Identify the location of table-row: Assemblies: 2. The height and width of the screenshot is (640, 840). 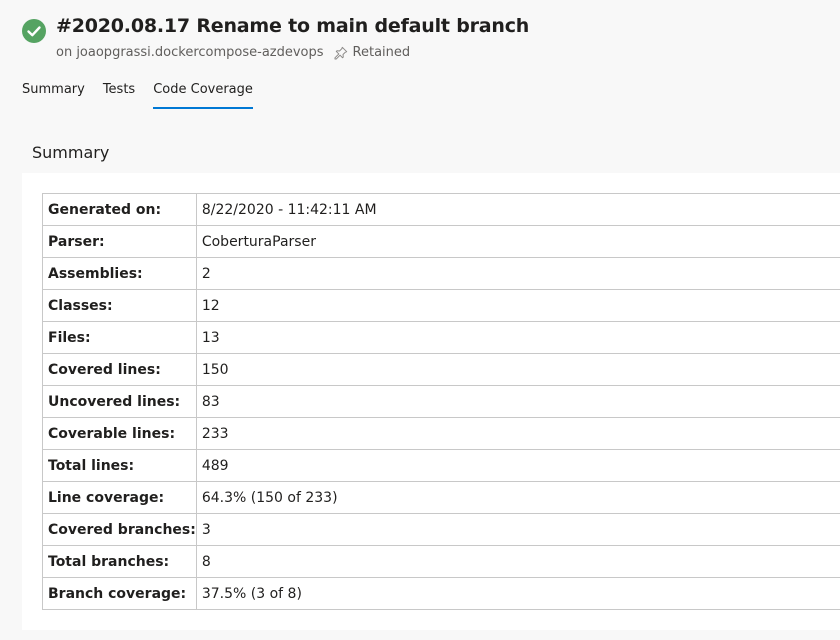
(441, 273).